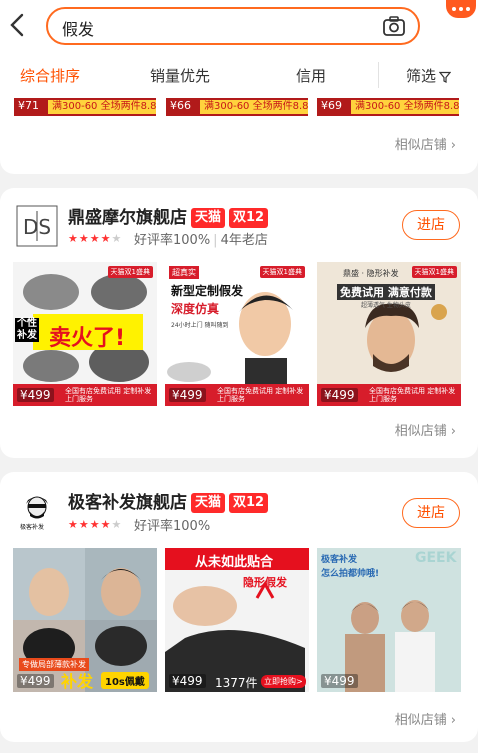  What do you see at coordinates (331, 105) in the screenshot?
I see `product-price: ¥69` at bounding box center [331, 105].